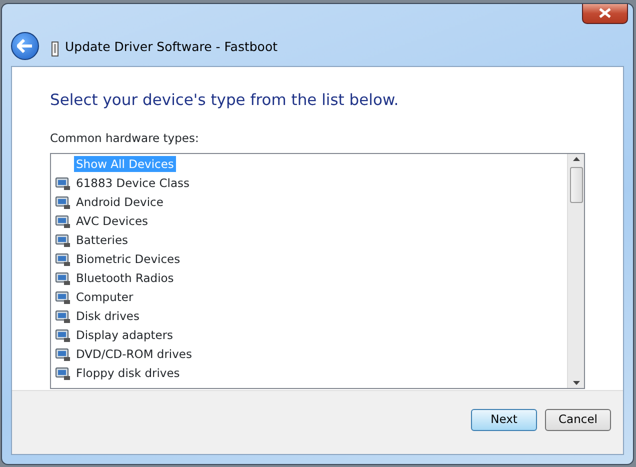 The height and width of the screenshot is (467, 636). Describe the element at coordinates (125, 335) in the screenshot. I see `device-type-item: Display adapters` at that location.